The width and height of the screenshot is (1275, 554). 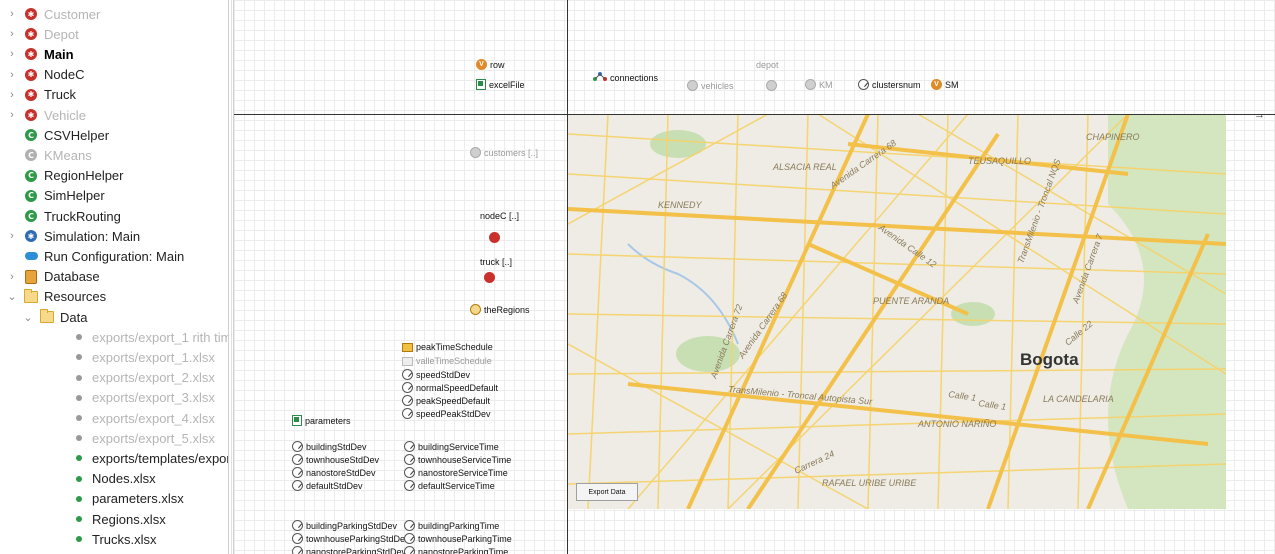 What do you see at coordinates (451, 525) in the screenshot?
I see `buildingparkingtime-parameter: buildingParkingTime` at bounding box center [451, 525].